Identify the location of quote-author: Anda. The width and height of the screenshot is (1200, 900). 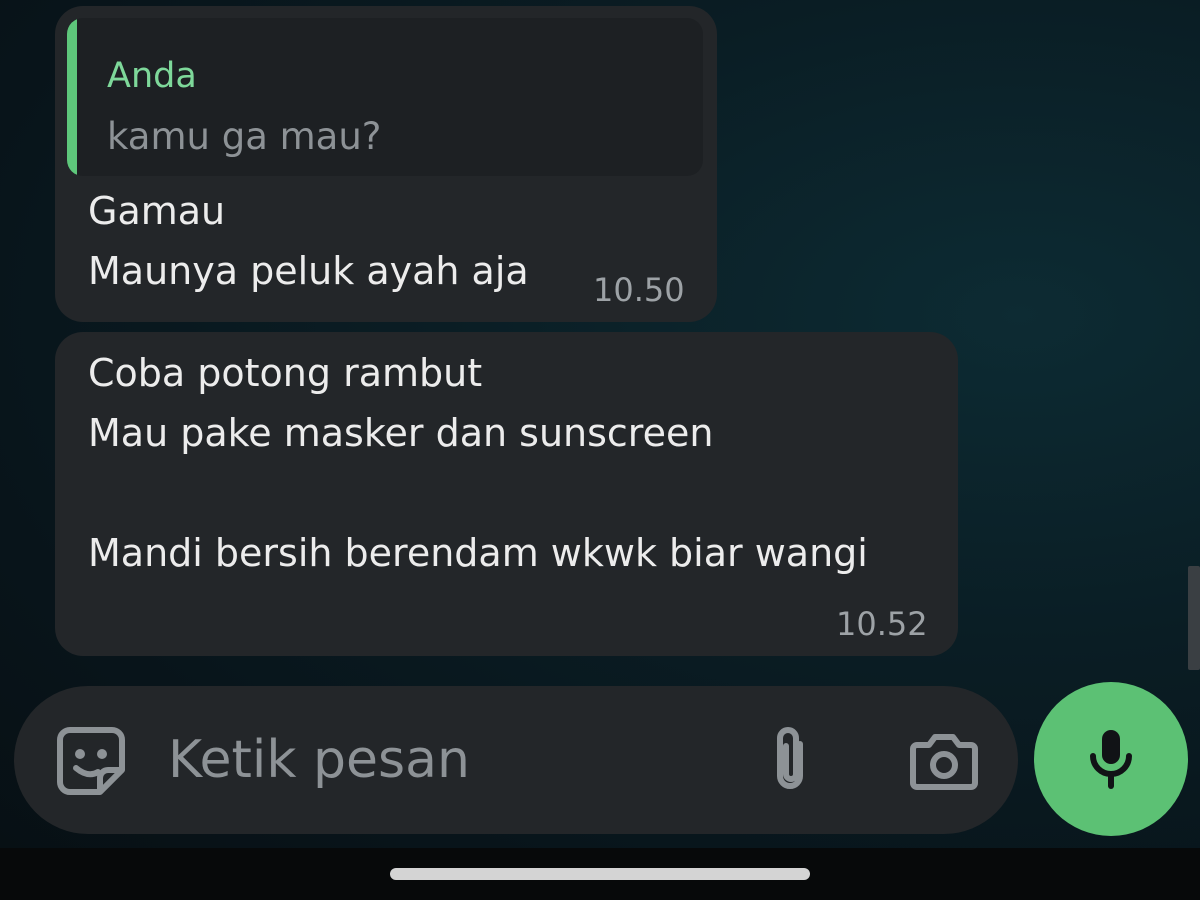
(152, 76).